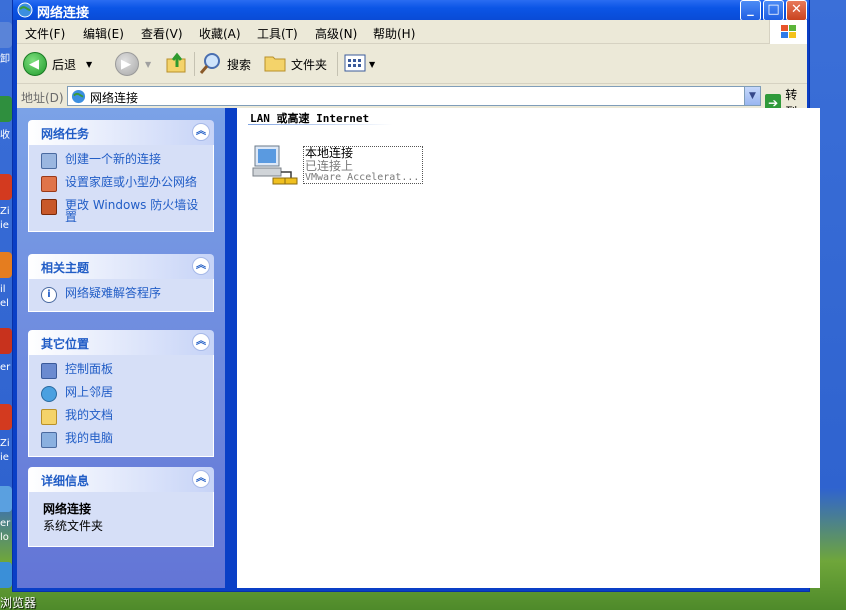 Image resolution: width=846 pixels, height=610 pixels. I want to click on views-icon, so click(355, 64).